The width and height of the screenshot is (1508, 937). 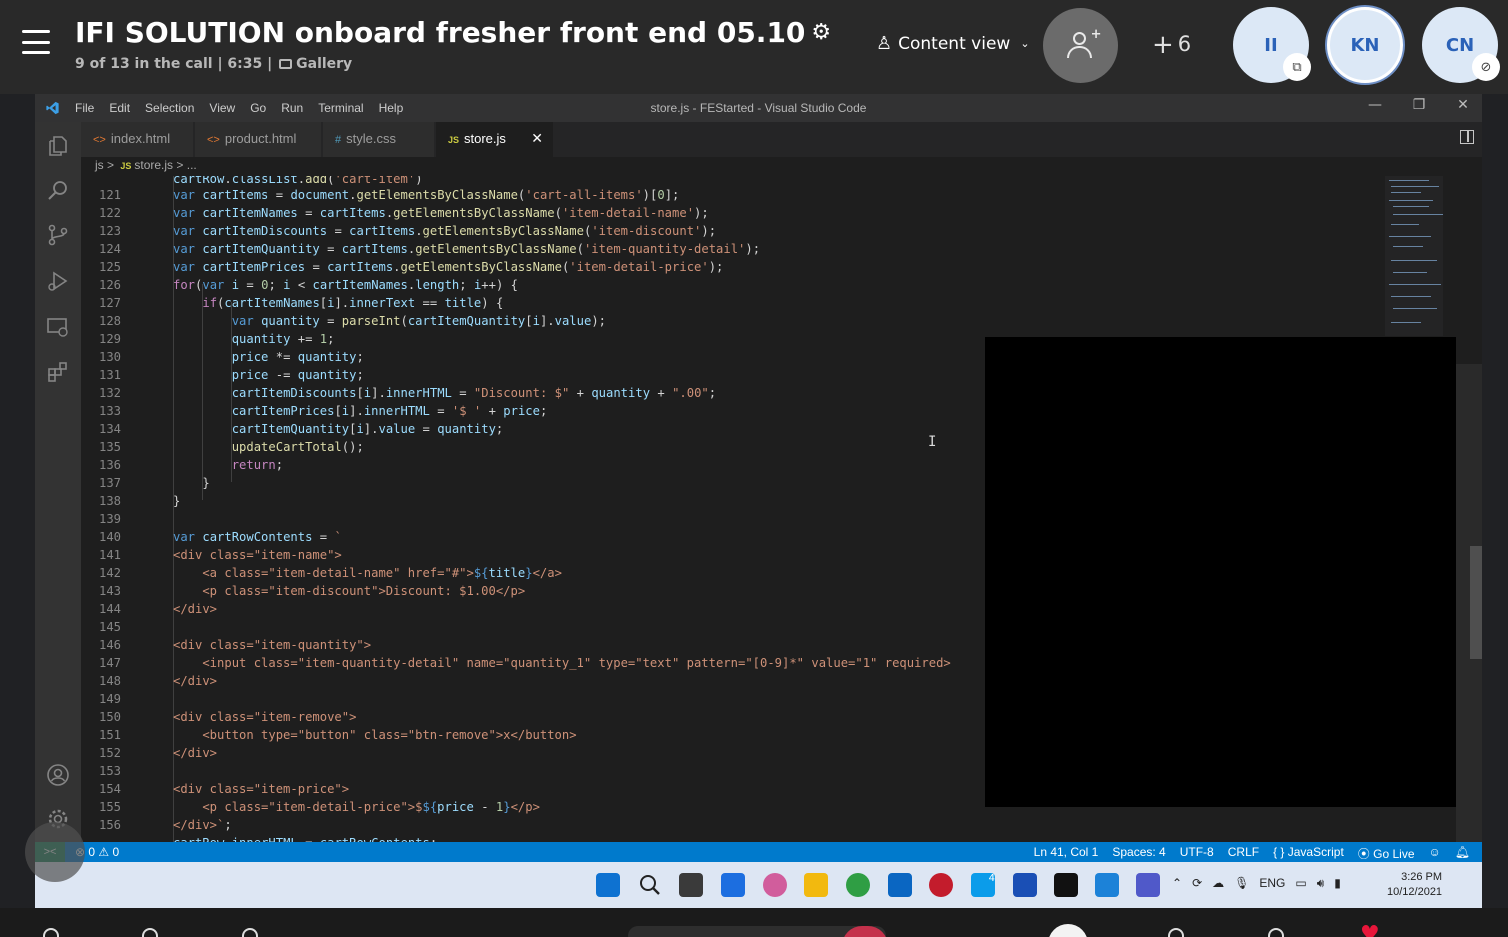 I want to click on remote-explorer-icon, so click(x=58, y=327).